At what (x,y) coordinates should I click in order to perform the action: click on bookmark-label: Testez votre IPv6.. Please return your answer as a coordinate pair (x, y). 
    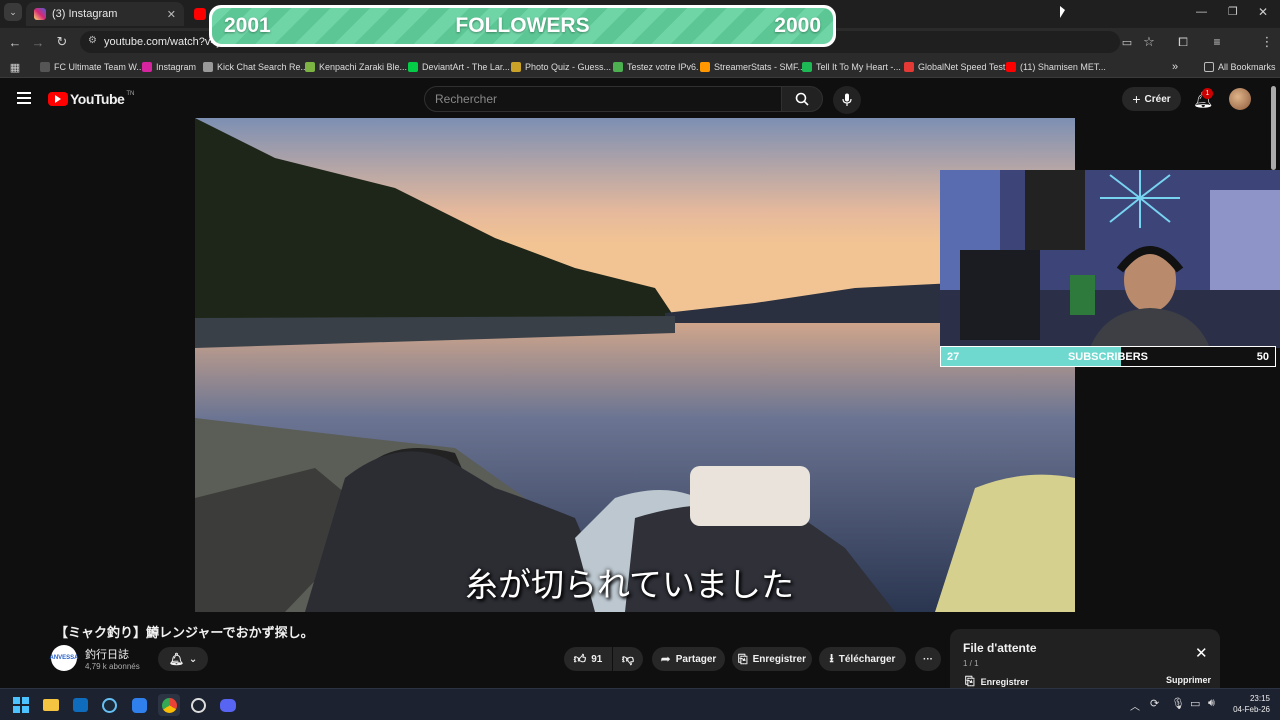
    Looking at the image, I should click on (663, 67).